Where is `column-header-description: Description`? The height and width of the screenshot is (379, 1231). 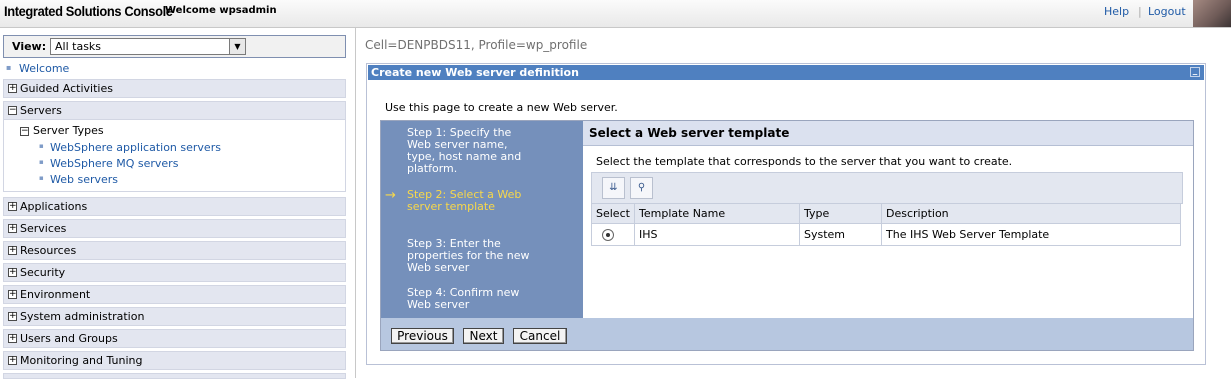
column-header-description: Description is located at coordinates (1031, 213).